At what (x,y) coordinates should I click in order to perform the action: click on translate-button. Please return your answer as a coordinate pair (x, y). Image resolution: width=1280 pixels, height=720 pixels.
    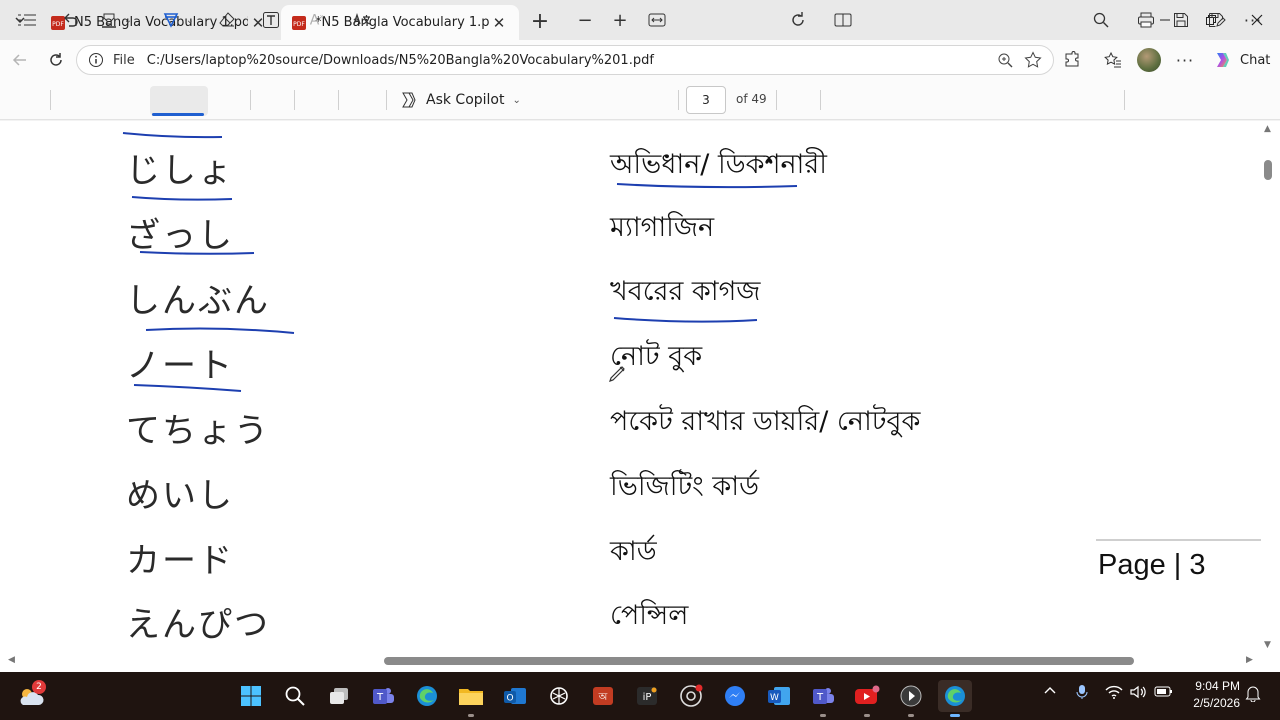
    Looking at the image, I should click on (362, 20).